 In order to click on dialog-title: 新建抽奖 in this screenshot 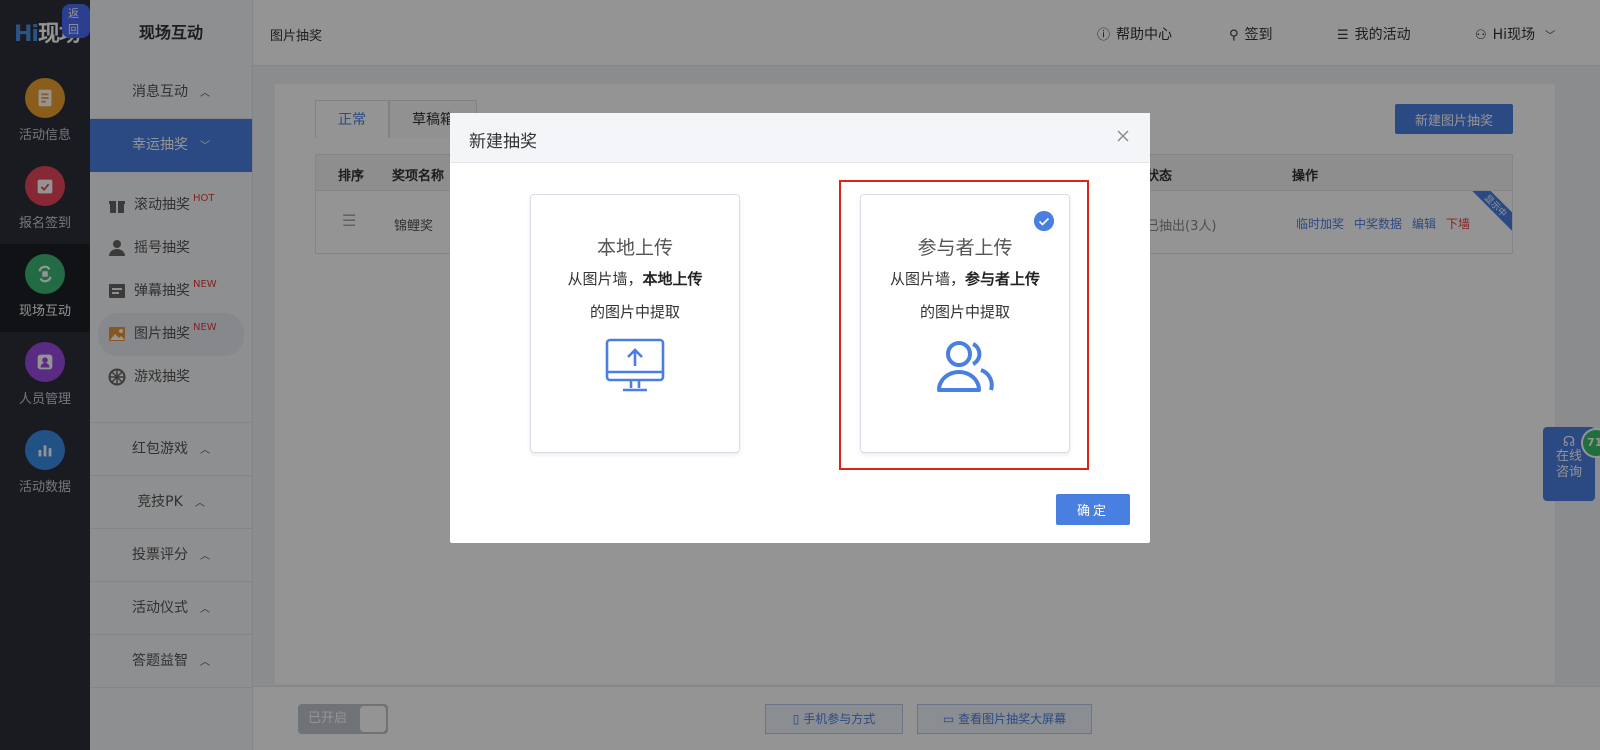, I will do `click(503, 142)`.